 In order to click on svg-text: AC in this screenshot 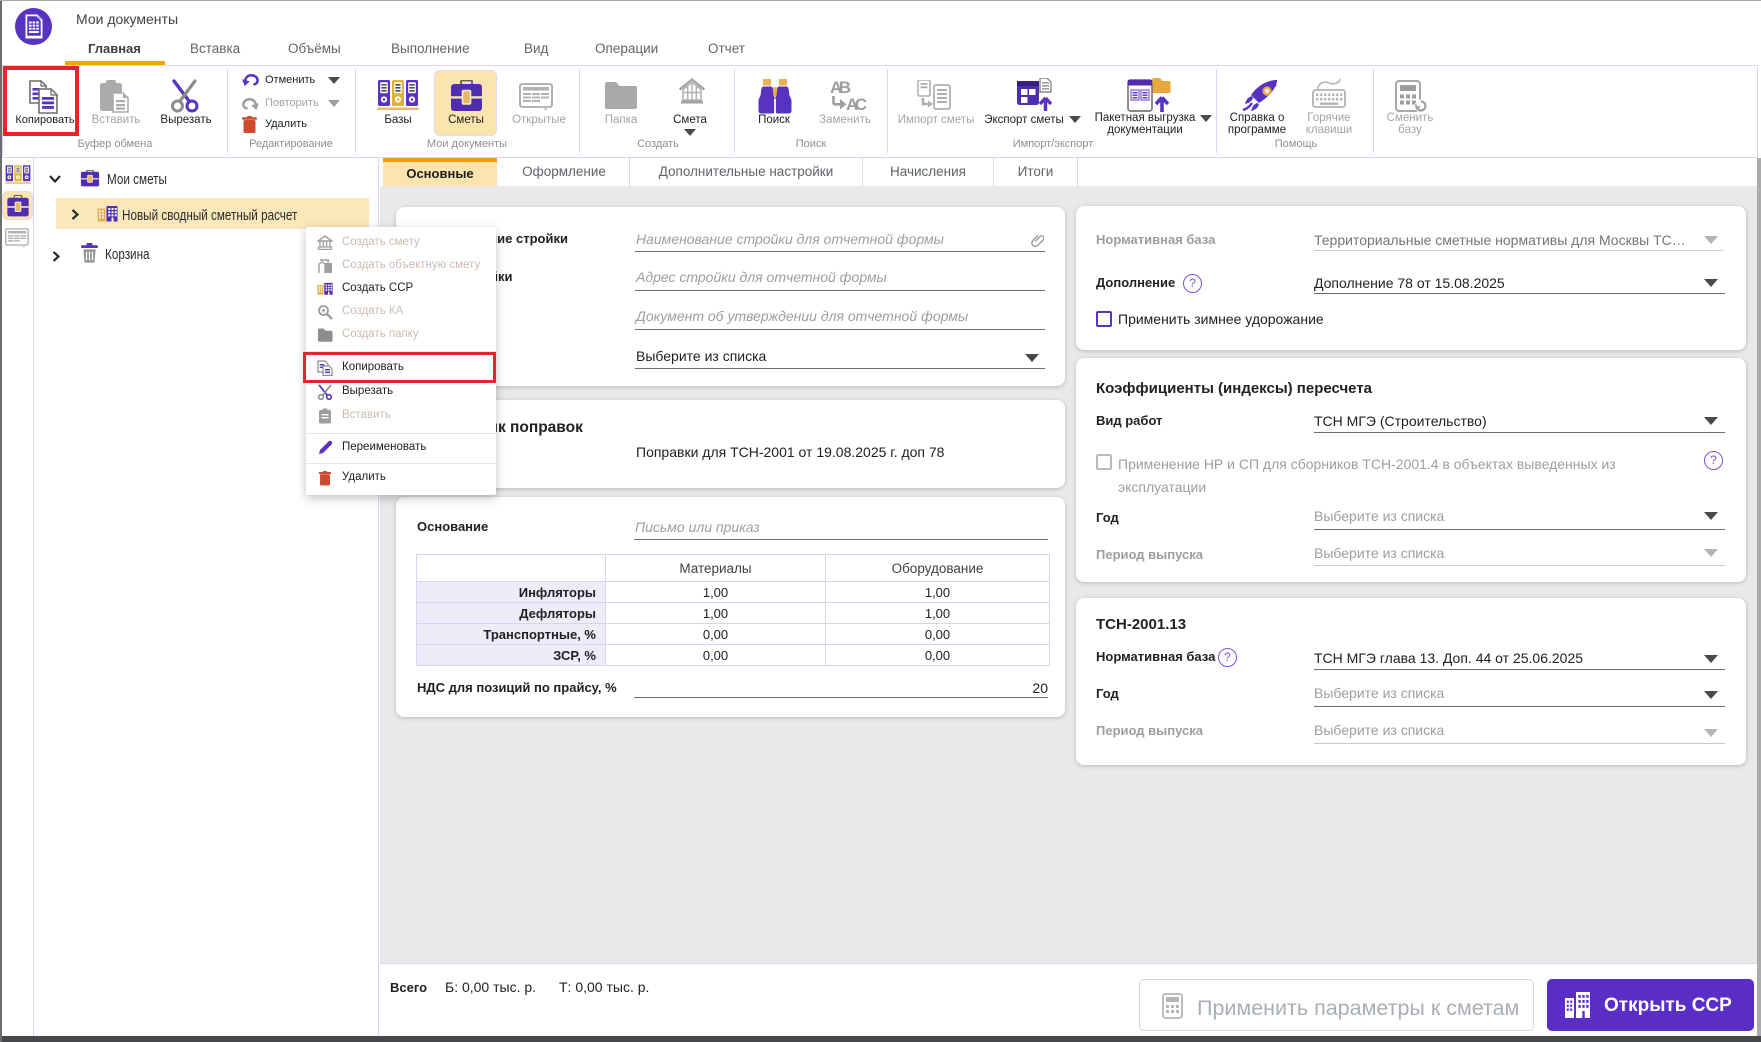, I will do `click(856, 104)`.